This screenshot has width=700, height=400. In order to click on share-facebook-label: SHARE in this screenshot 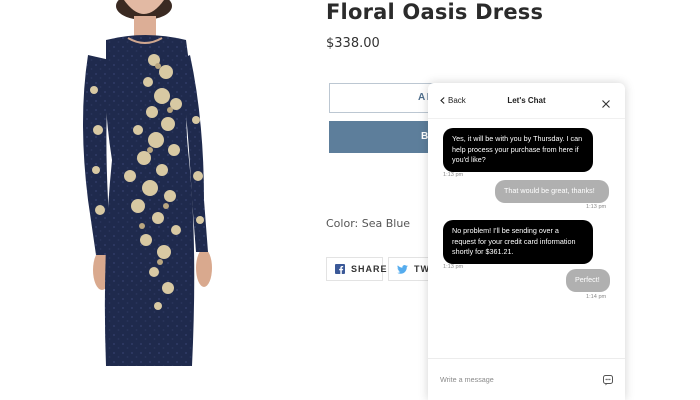, I will do `click(369, 269)`.